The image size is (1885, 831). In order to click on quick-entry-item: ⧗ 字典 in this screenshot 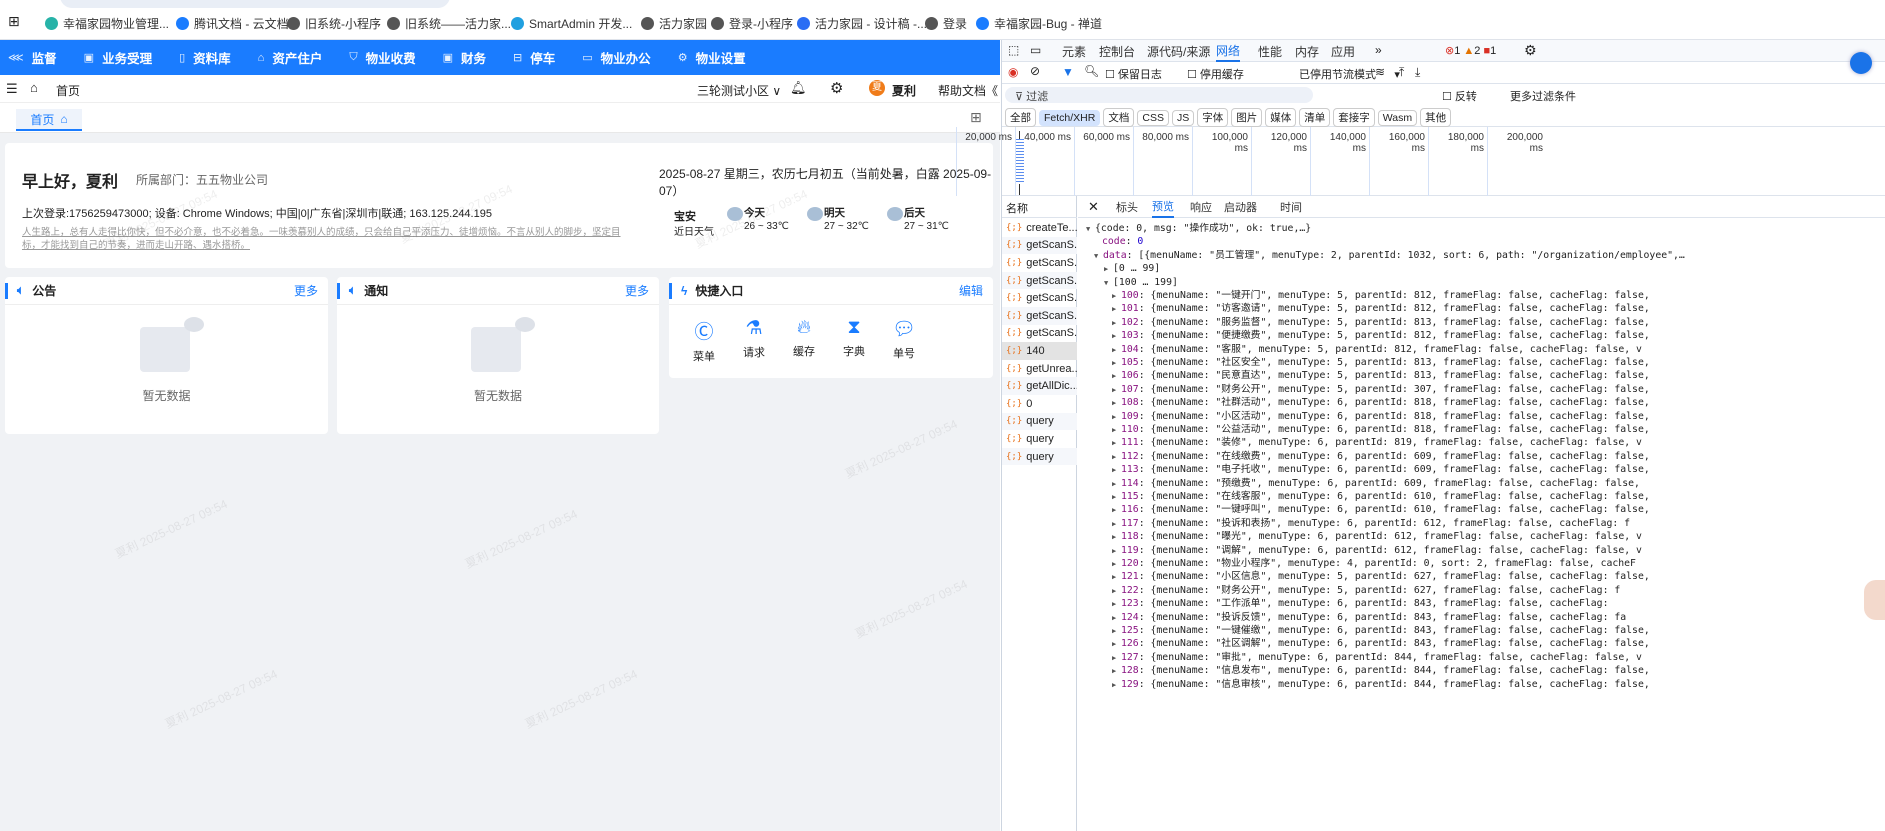, I will do `click(854, 338)`.